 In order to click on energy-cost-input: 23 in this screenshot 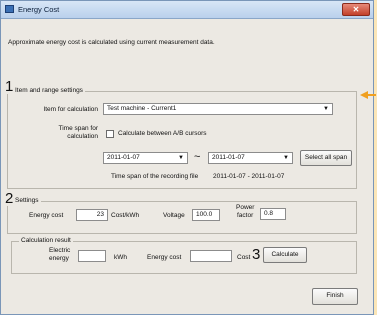, I will do `click(92, 215)`.